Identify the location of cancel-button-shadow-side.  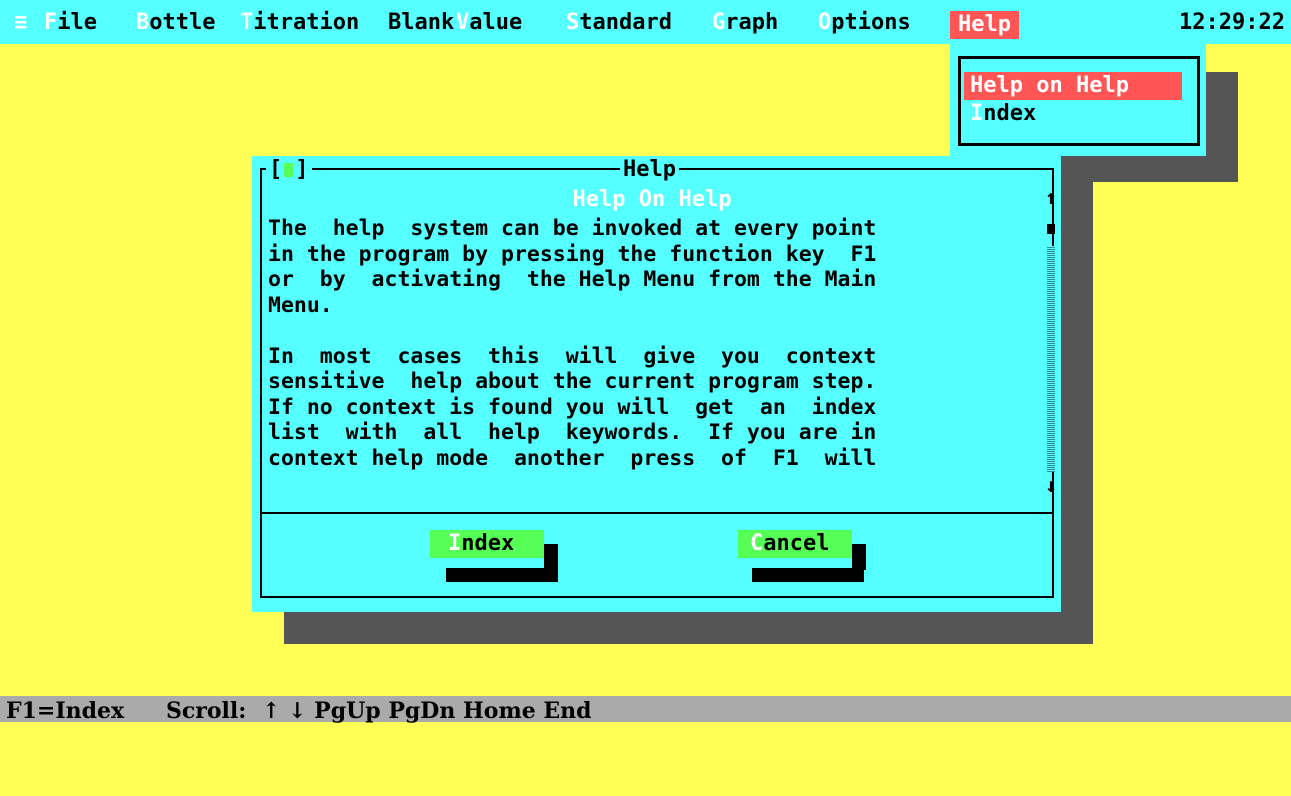
(859, 557).